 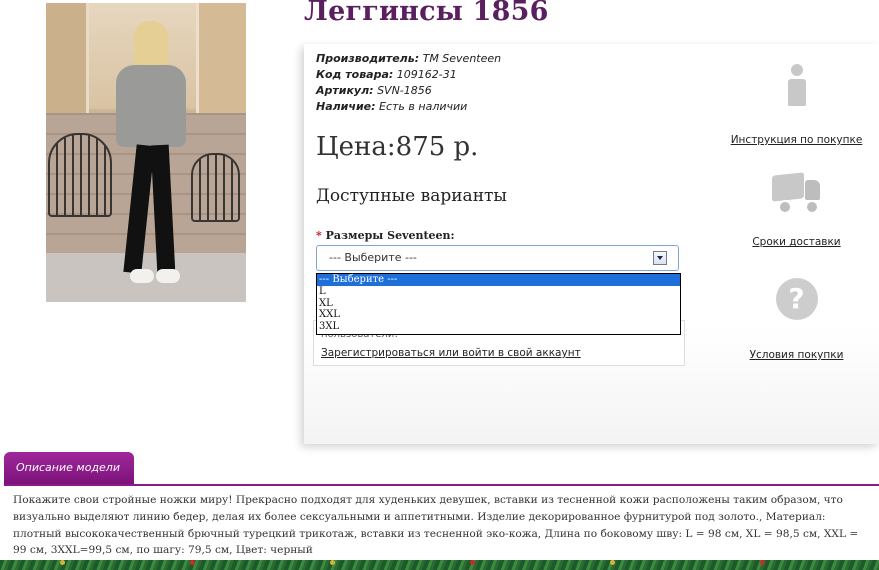 I want to click on meta-availability: Наличие: Есть в наличии, so click(x=408, y=107).